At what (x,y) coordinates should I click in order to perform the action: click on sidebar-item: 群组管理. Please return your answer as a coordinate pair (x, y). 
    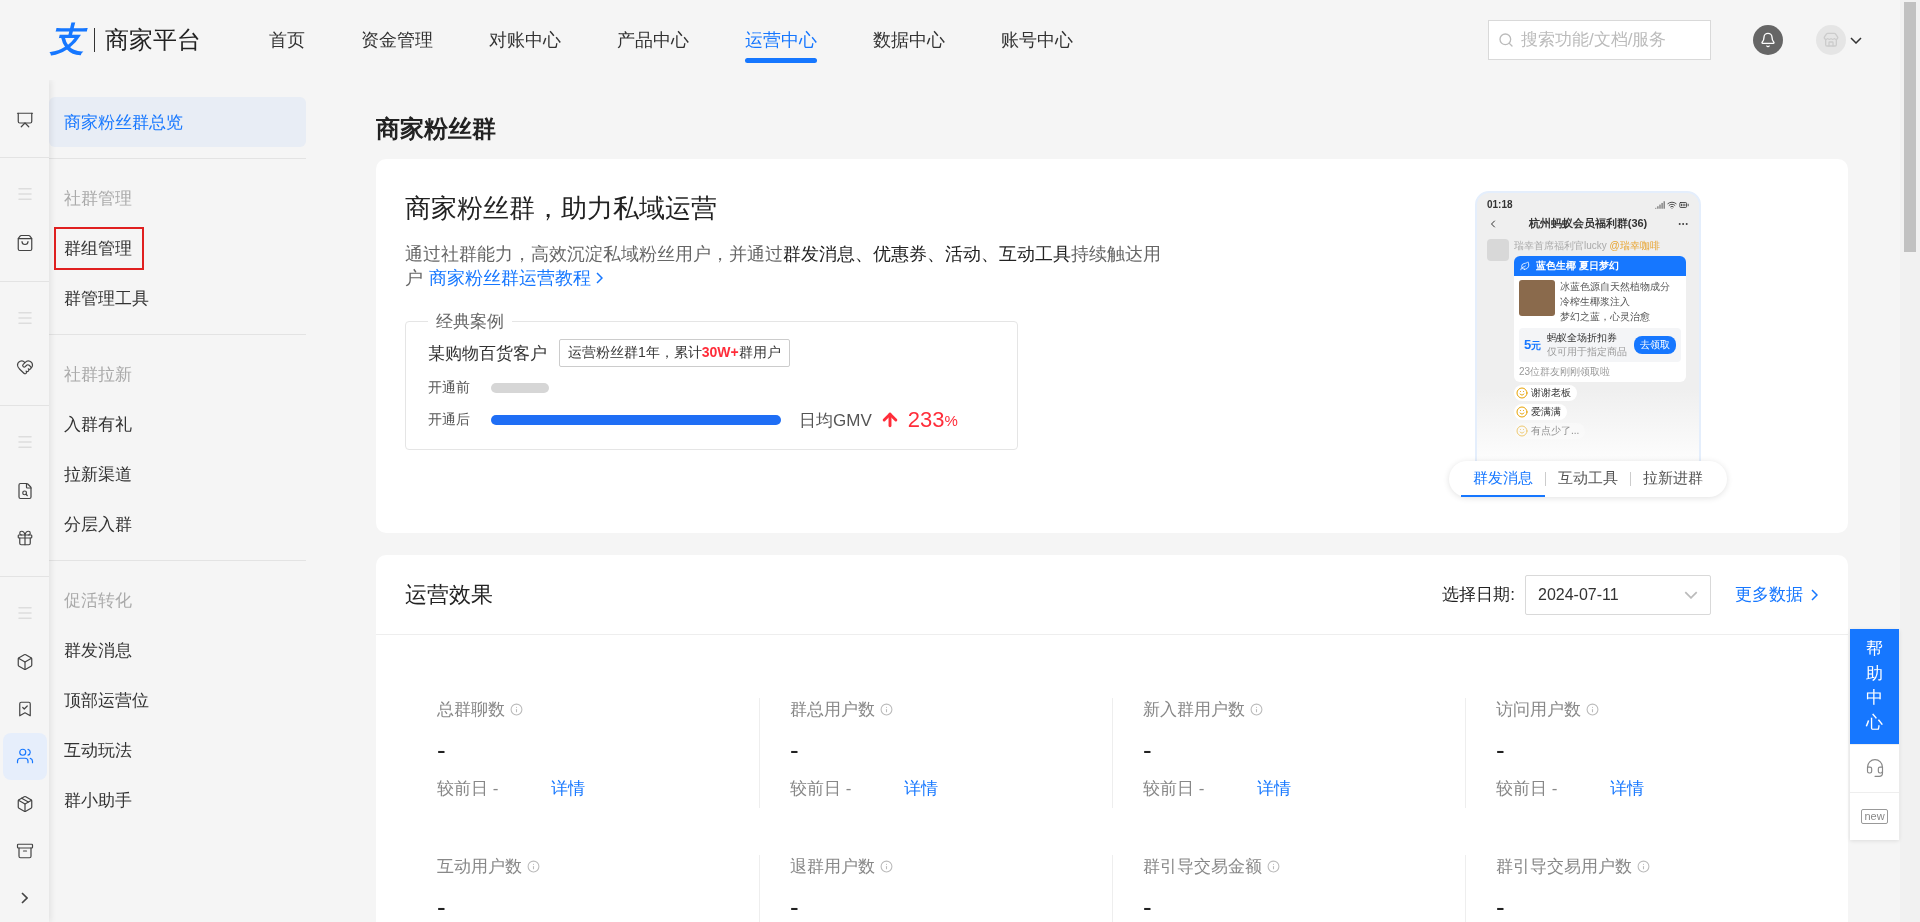
    Looking at the image, I should click on (177, 248).